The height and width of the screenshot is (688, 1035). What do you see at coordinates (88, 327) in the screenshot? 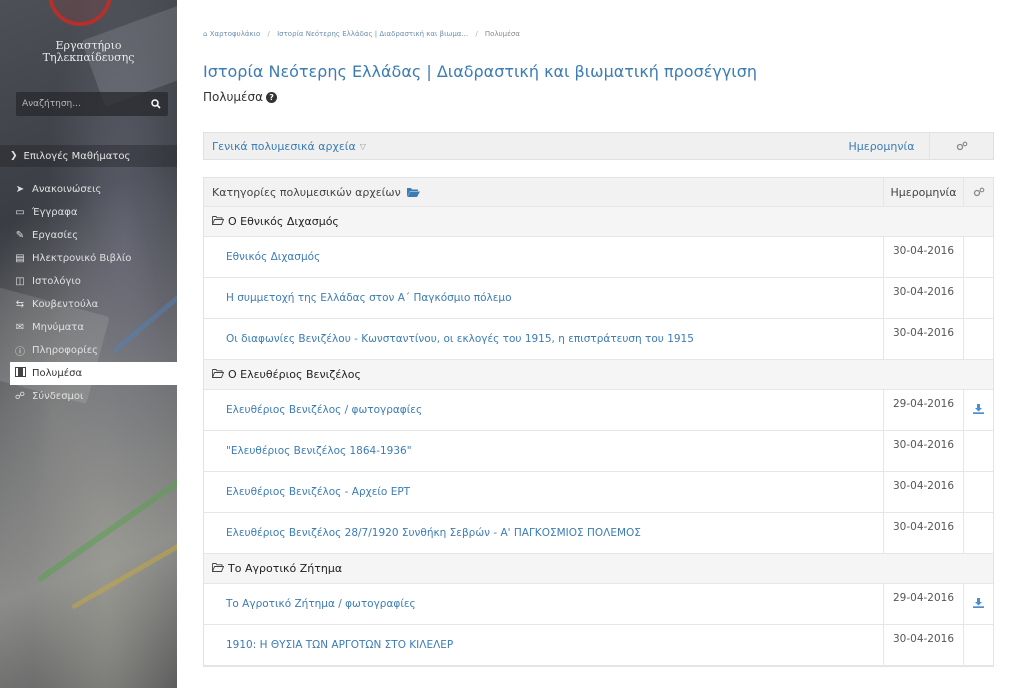
I see `sidebar-item-messages: ✉ Μηνύματα` at bounding box center [88, 327].